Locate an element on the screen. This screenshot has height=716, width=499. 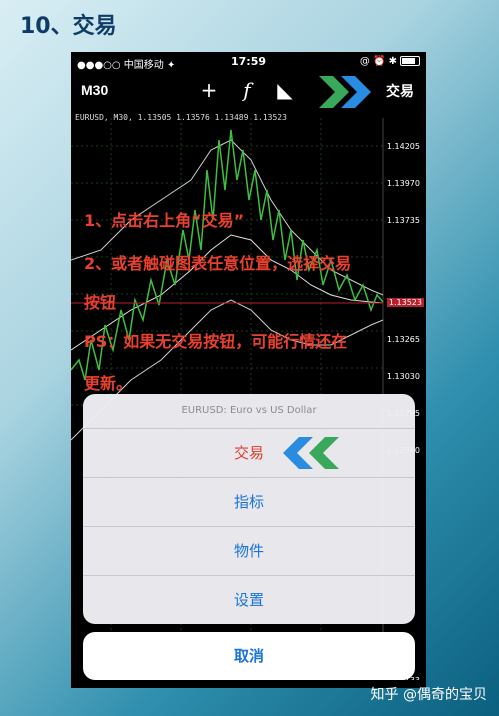
battery-icon is located at coordinates (410, 61).